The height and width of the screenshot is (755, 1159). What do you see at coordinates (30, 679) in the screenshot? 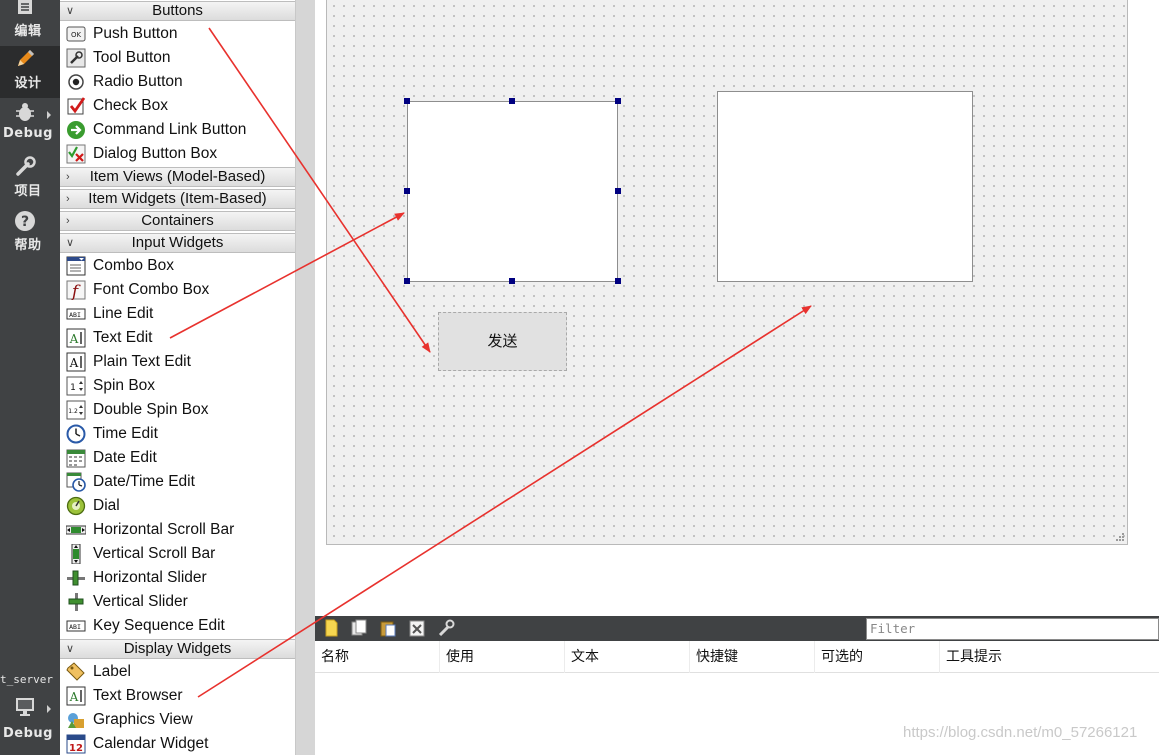
I see `project-label: t_server` at bounding box center [30, 679].